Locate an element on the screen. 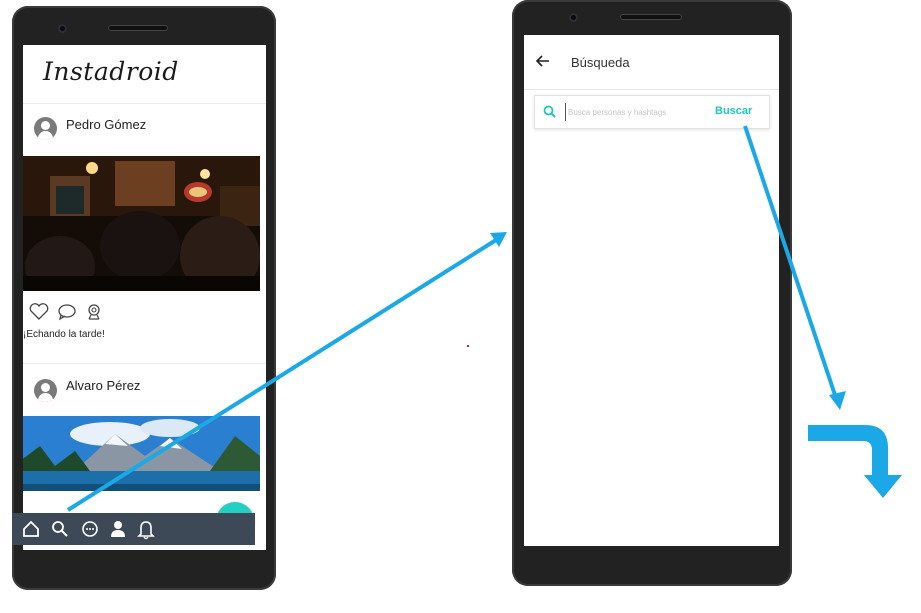 The height and width of the screenshot is (613, 921). curved-next-arrow-icon is located at coordinates (855, 461).